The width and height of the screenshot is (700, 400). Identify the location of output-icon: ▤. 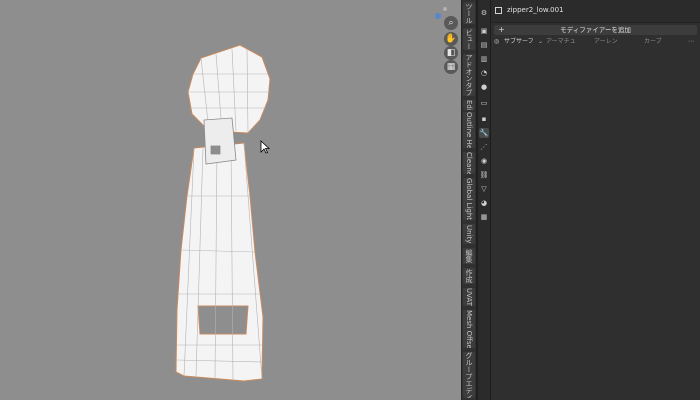
(484, 45).